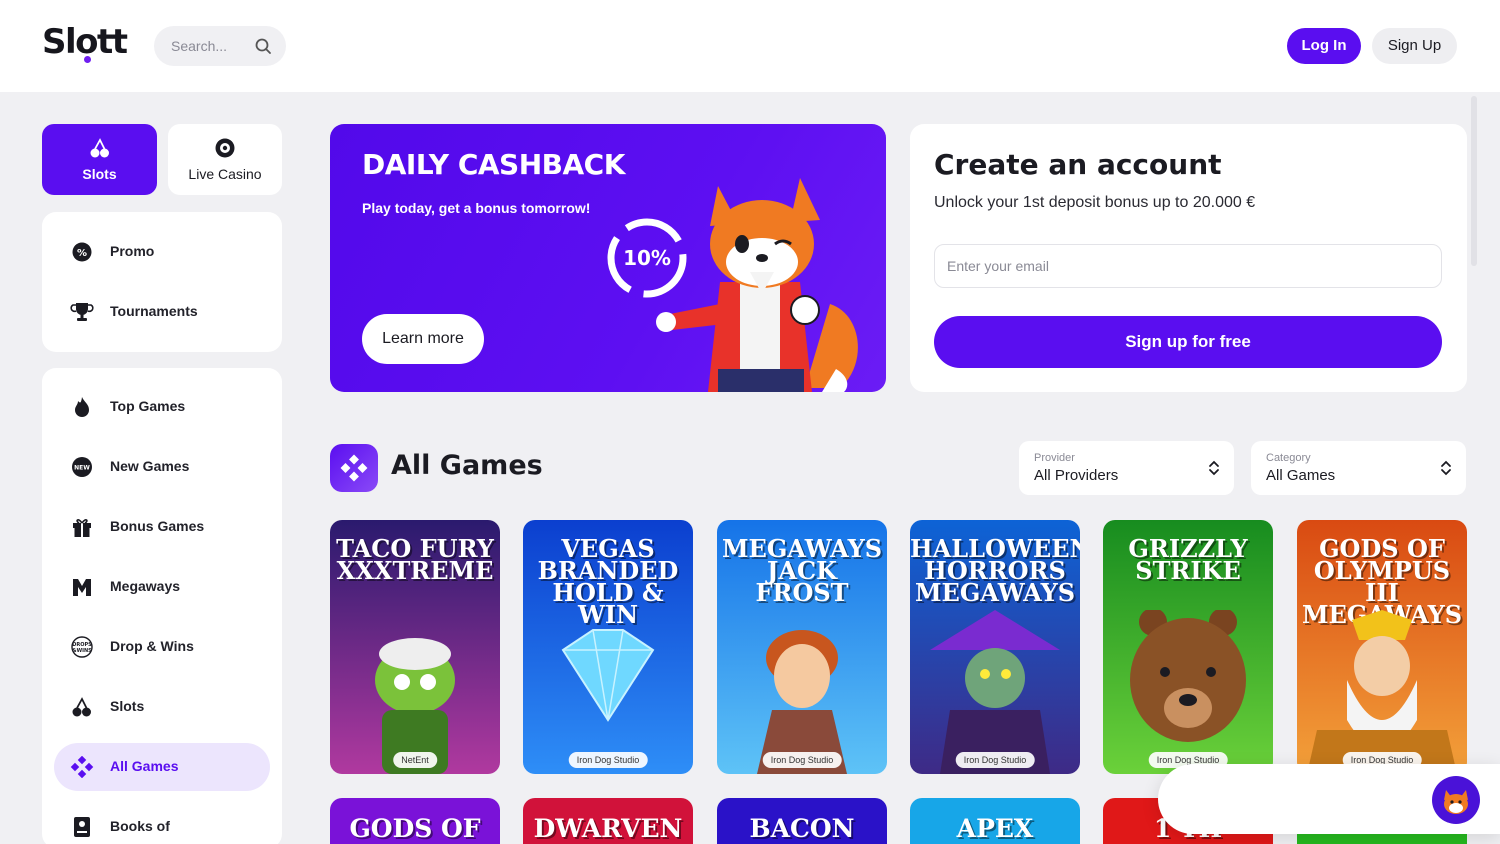 This screenshot has width=1500, height=844. I want to click on provider-select-value: All Providers, so click(1076, 475).